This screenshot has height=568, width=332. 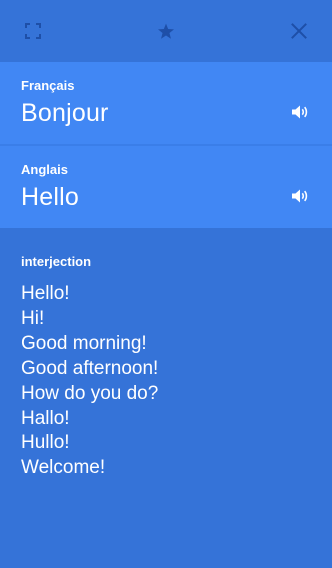 What do you see at coordinates (56, 261) in the screenshot?
I see `part-of-speech-label: interjection` at bounding box center [56, 261].